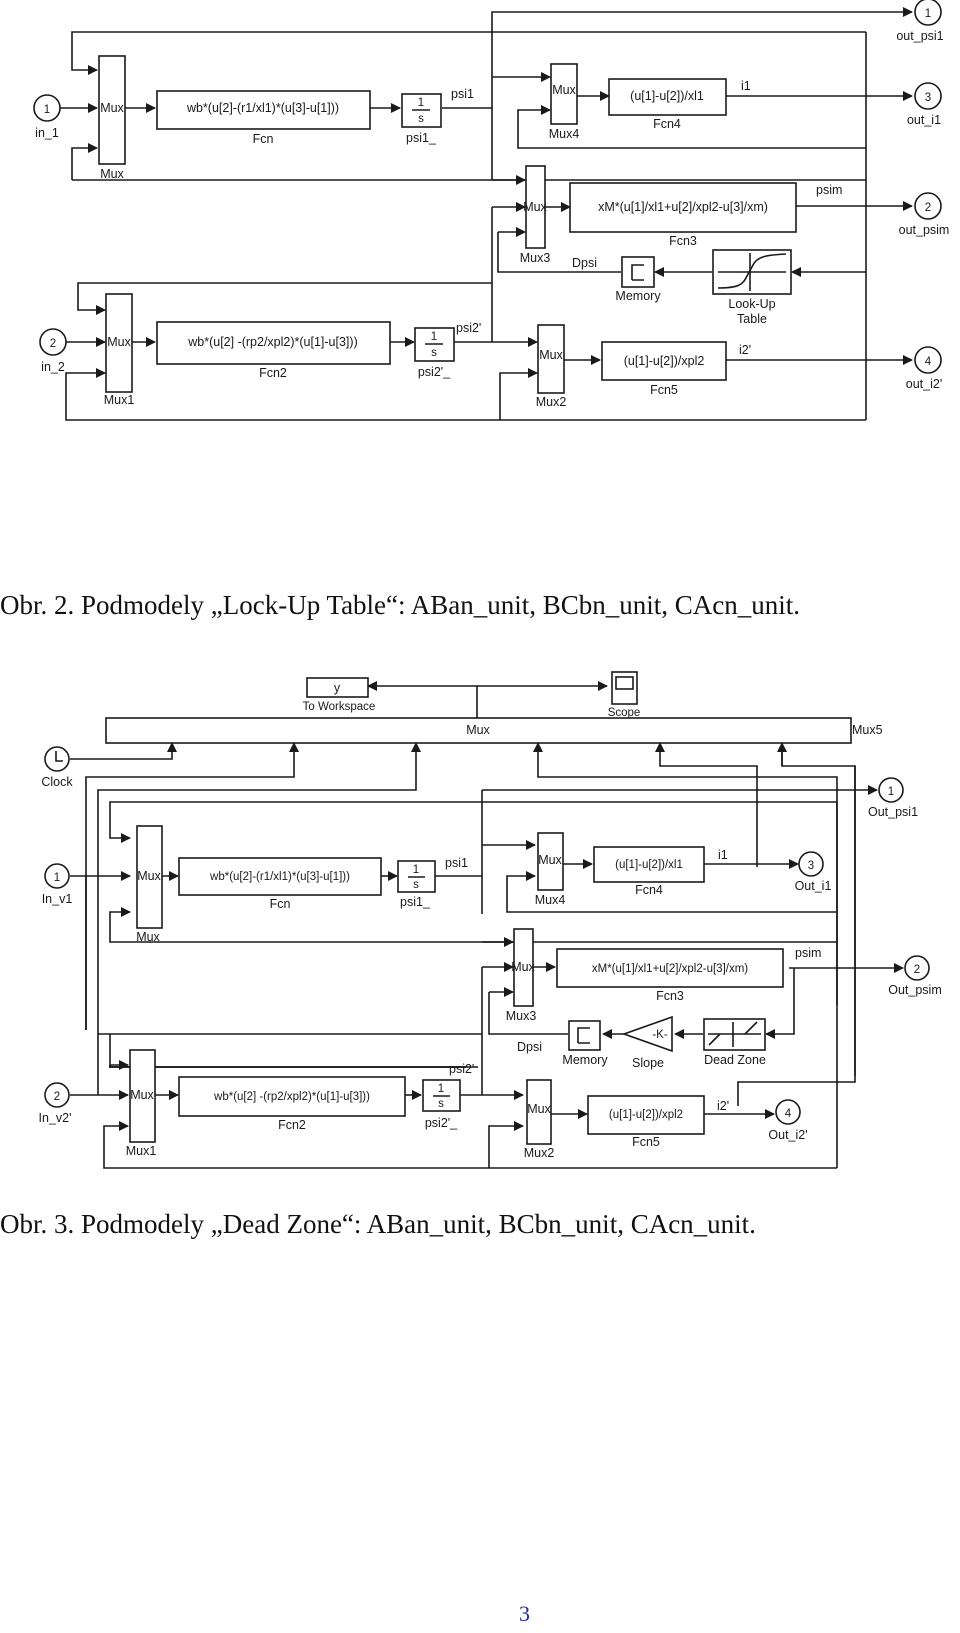  Describe the element at coordinates (564, 102) in the screenshot. I see `fig2-mux4: Mux Mux4` at that location.